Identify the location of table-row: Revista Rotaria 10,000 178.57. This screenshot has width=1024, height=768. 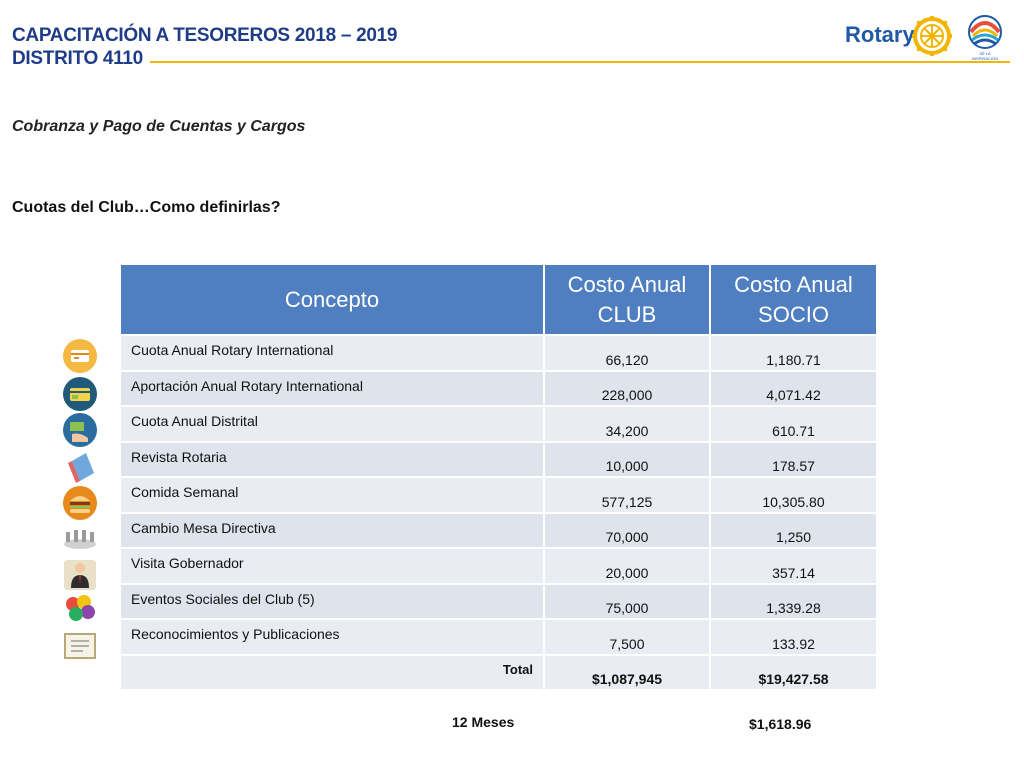
(498, 460).